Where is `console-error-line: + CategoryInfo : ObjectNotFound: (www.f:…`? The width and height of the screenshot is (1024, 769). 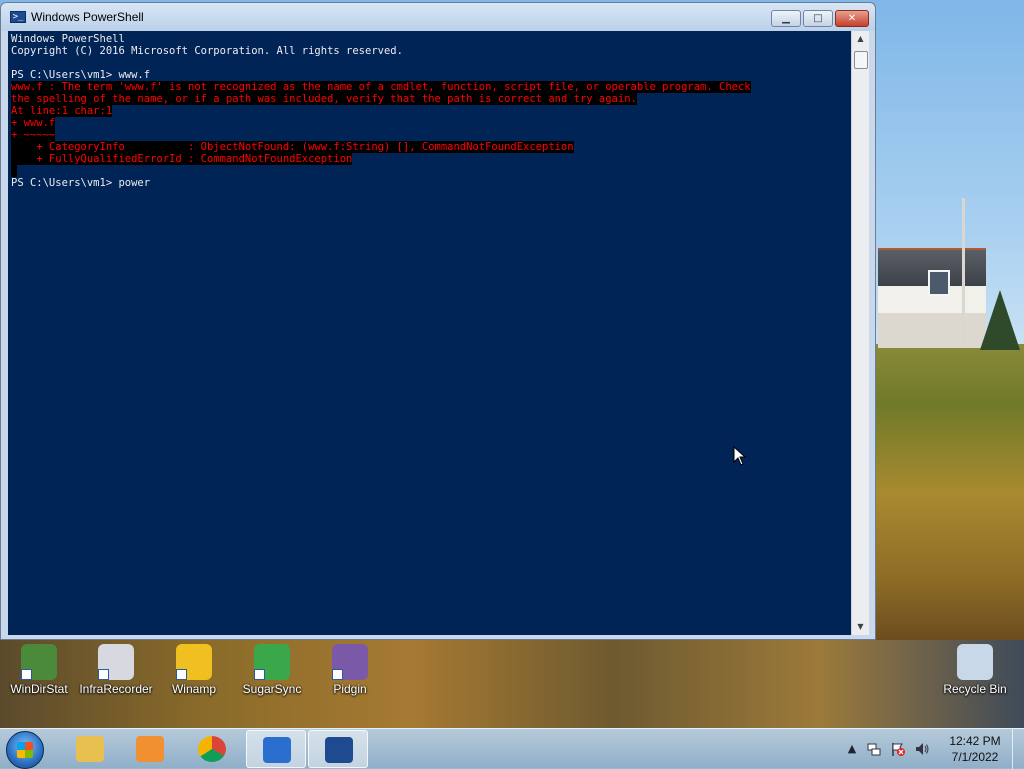 console-error-line: + CategoryInfo : ObjectNotFound: (www.f:… is located at coordinates (292, 147).